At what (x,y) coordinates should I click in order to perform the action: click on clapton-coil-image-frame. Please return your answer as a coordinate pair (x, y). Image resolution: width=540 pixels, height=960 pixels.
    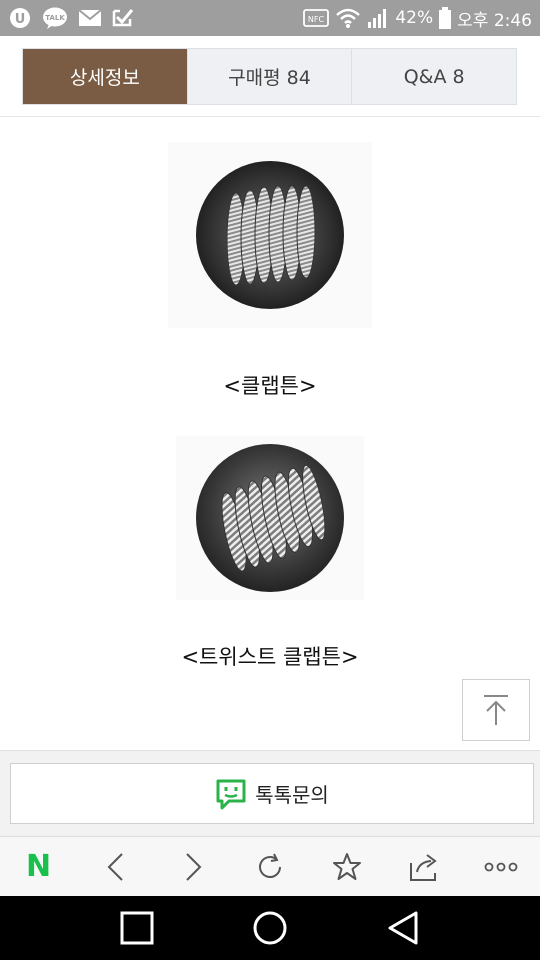
    Looking at the image, I should click on (270, 235).